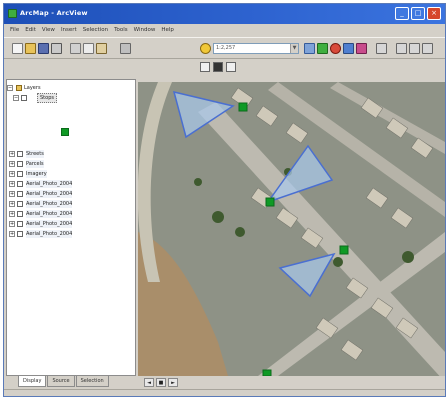 This screenshot has height=400, width=447. Describe the element at coordinates (224, 14) in the screenshot. I see `title-bar: ArcMap - ArcView _ □ ×` at that location.